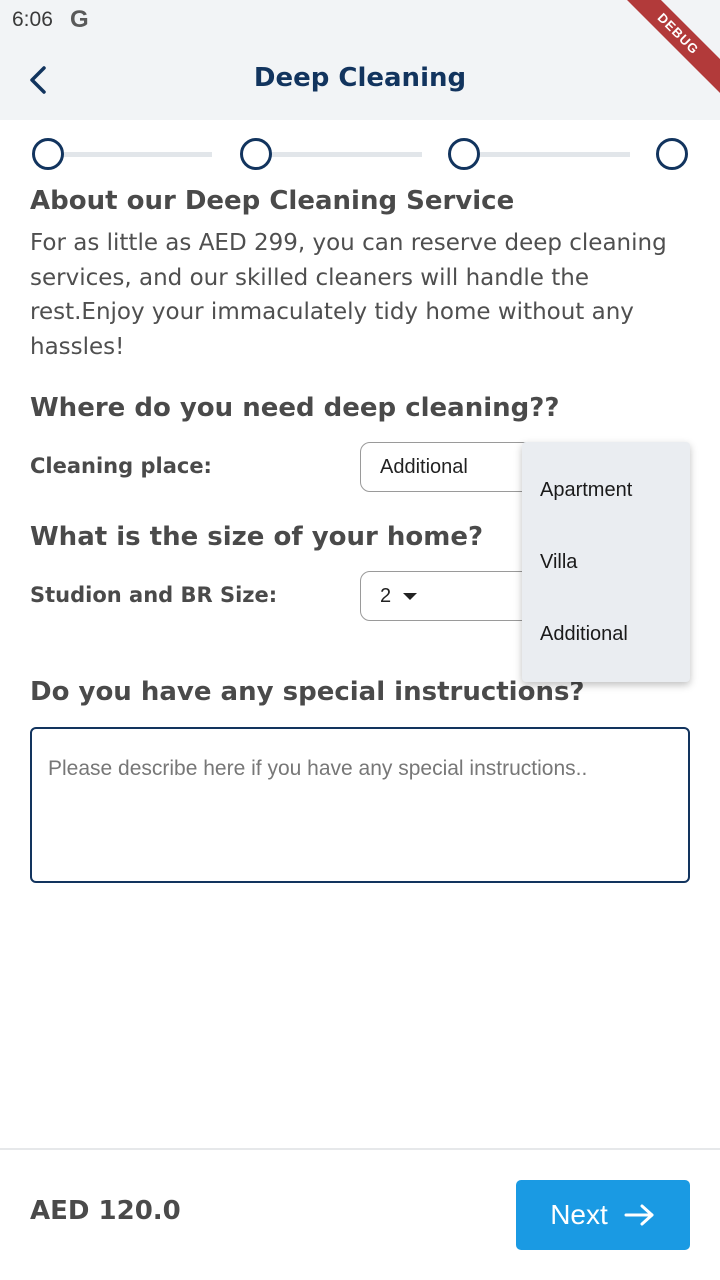 This screenshot has width=720, height=1280. Describe the element at coordinates (154, 595) in the screenshot. I see `home-size-label: Studion and BR Size:` at that location.